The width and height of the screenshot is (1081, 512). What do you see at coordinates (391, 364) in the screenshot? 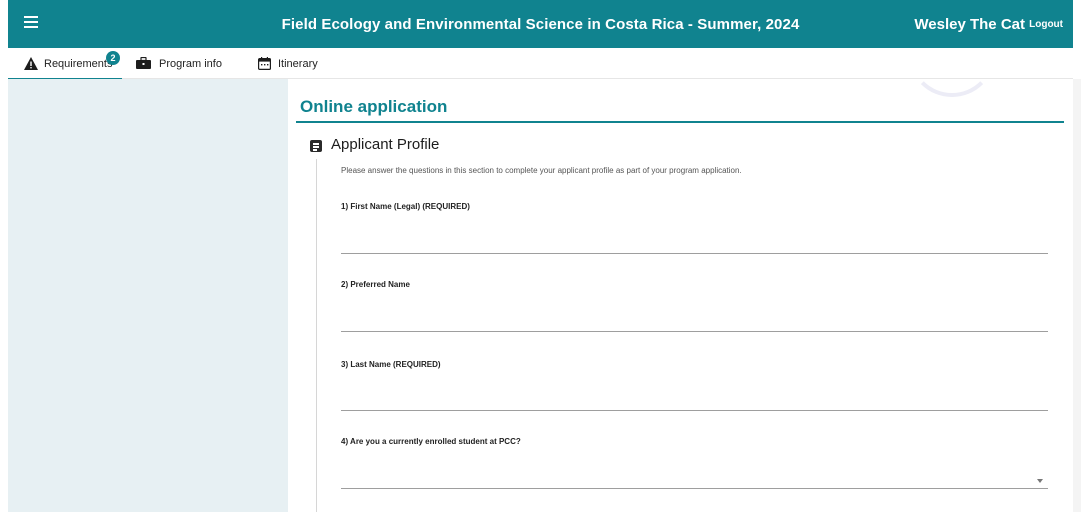
I see `question-label-last-name: 3) Last Name (REQUIRED)` at bounding box center [391, 364].